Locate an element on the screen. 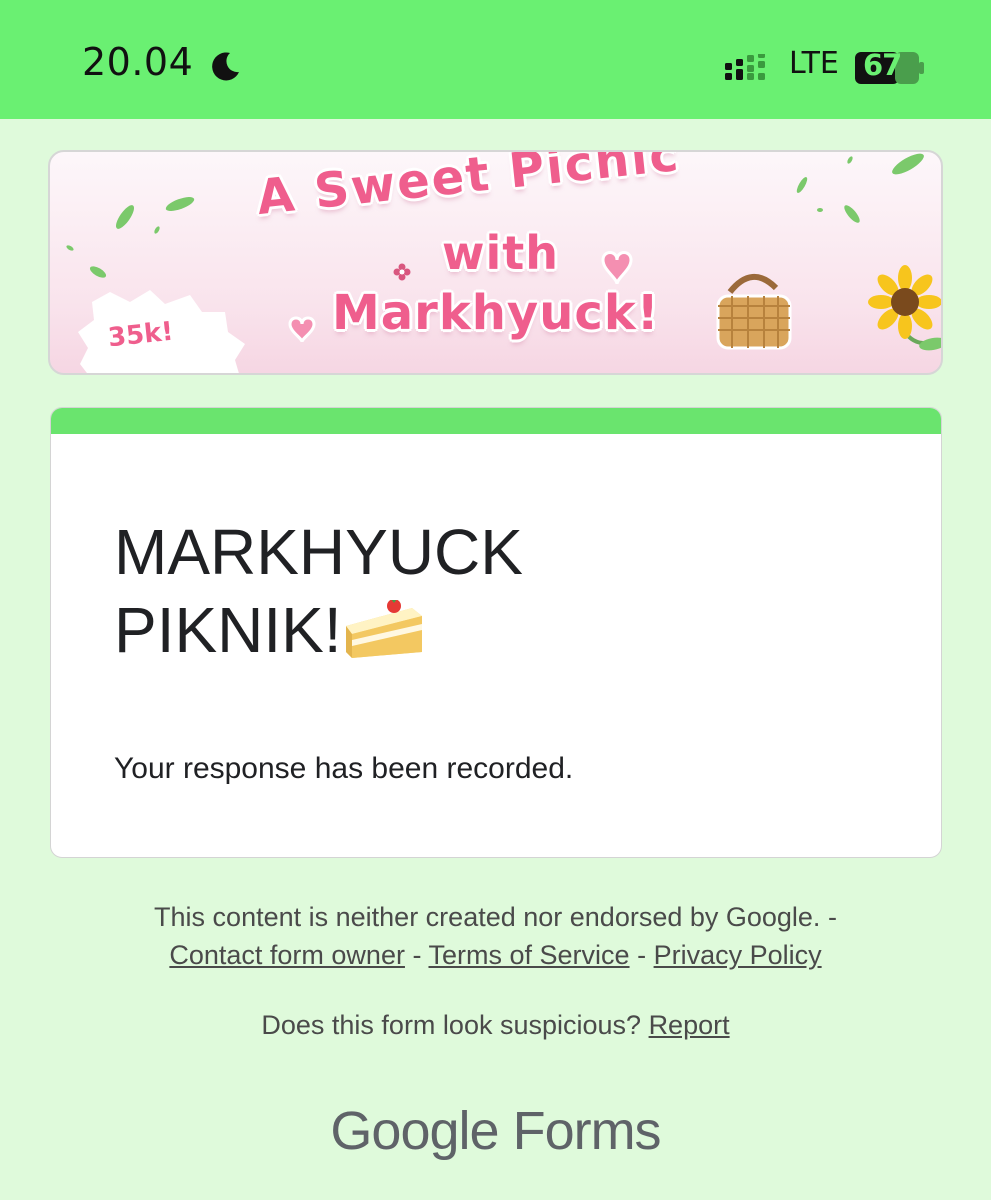 The height and width of the screenshot is (1200, 991). cake-icon is located at coordinates (383, 629).